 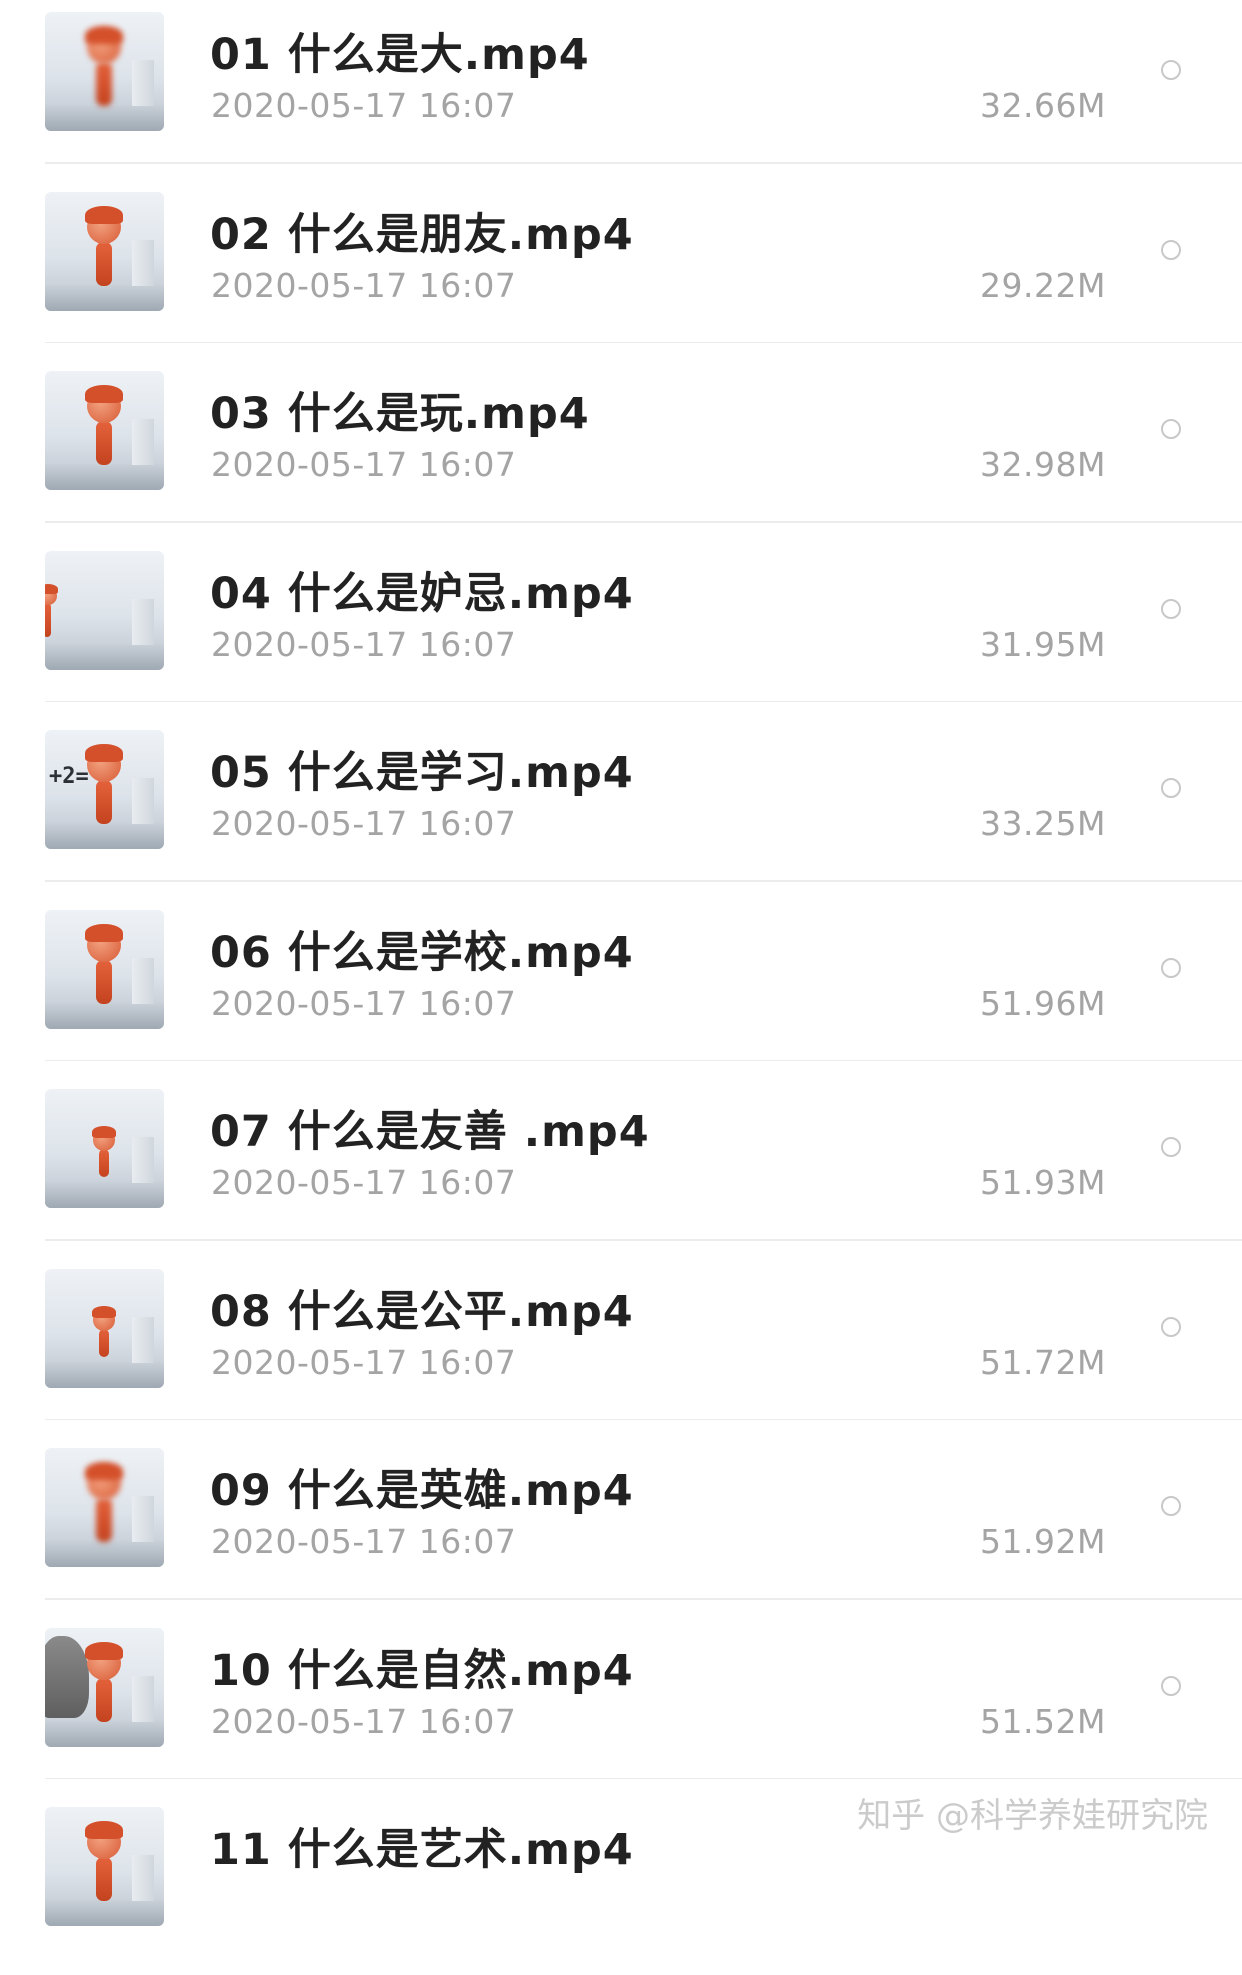 I want to click on file-row: 08 什么是公平.mp4 2020-05-17 16:07 51.72M, so click(x=621, y=1347).